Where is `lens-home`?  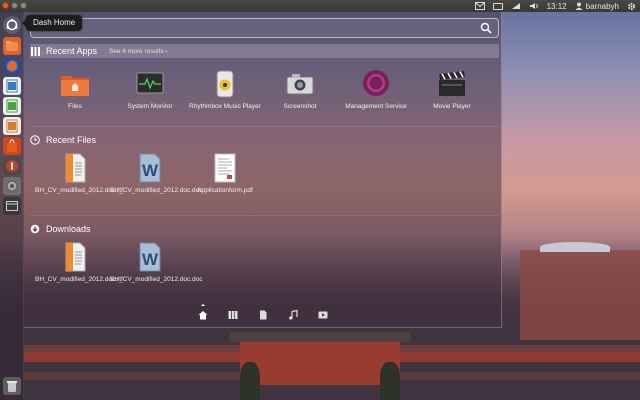
lens-home is located at coordinates (203, 312).